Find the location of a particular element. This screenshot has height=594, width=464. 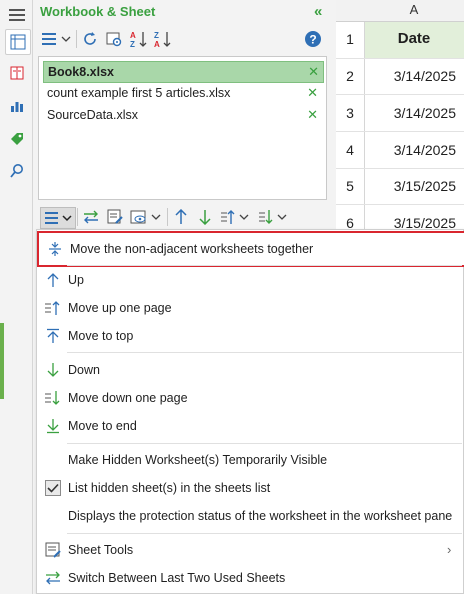

list-view-icon is located at coordinates (57, 39).